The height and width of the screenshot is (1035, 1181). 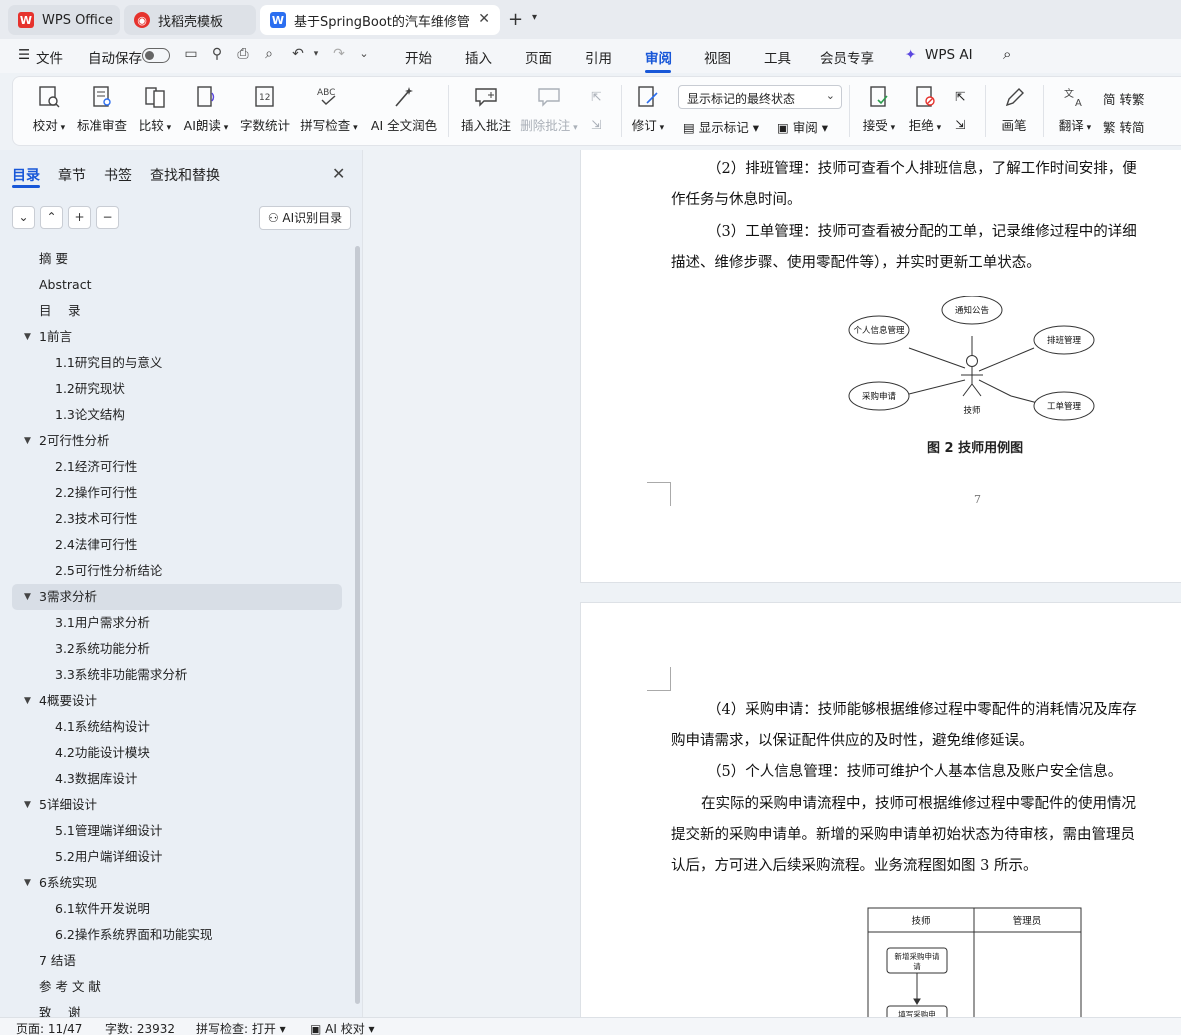 What do you see at coordinates (721, 126) in the screenshot?
I see `show-marks-button: ▤ 显示标记 ▾` at bounding box center [721, 126].